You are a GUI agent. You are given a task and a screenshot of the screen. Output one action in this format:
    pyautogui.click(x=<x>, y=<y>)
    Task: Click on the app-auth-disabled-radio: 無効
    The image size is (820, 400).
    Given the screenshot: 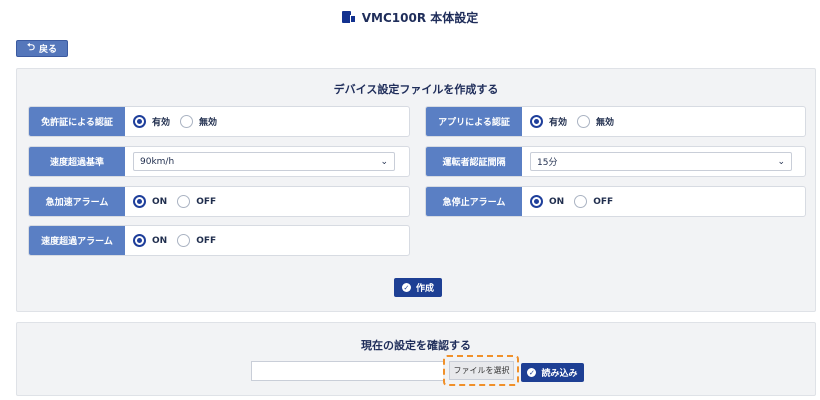 What is the action you would take?
    pyautogui.click(x=595, y=121)
    